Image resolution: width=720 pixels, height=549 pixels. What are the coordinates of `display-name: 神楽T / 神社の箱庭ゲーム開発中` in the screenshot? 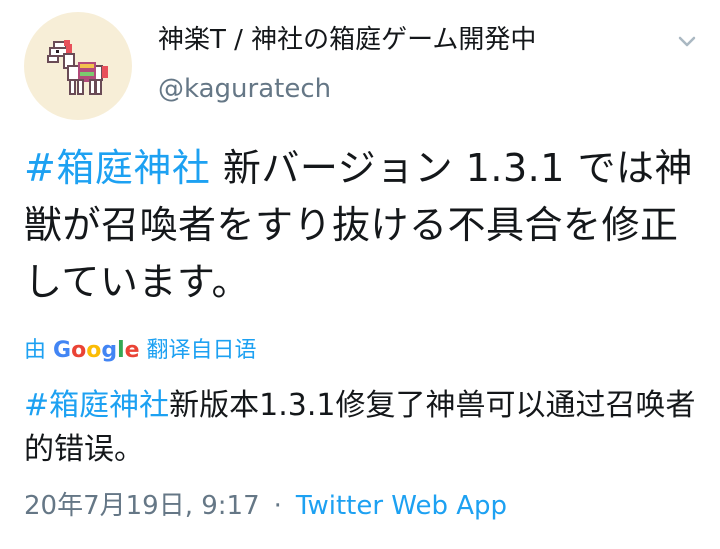 It's located at (347, 40).